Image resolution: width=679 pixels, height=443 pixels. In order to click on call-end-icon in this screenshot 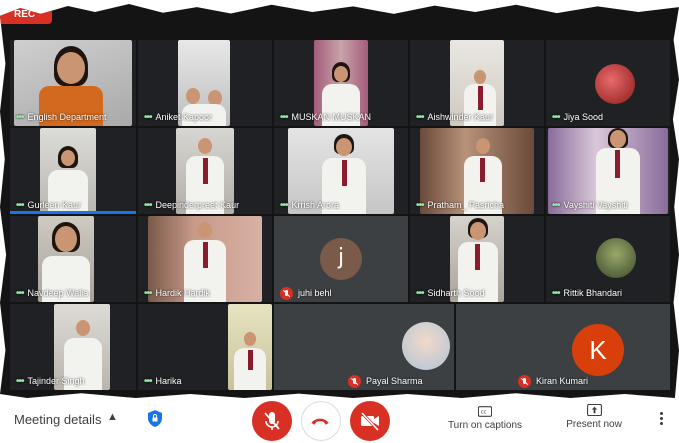, I will do `click(320, 421)`.